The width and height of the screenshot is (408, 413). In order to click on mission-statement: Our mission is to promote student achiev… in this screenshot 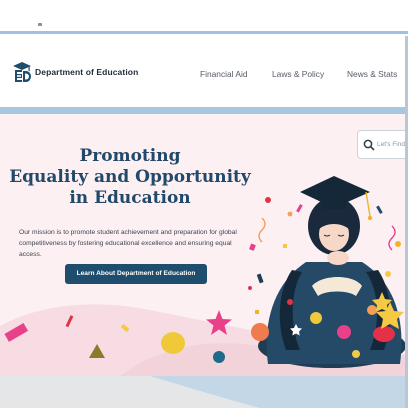, I will do `click(128, 243)`.